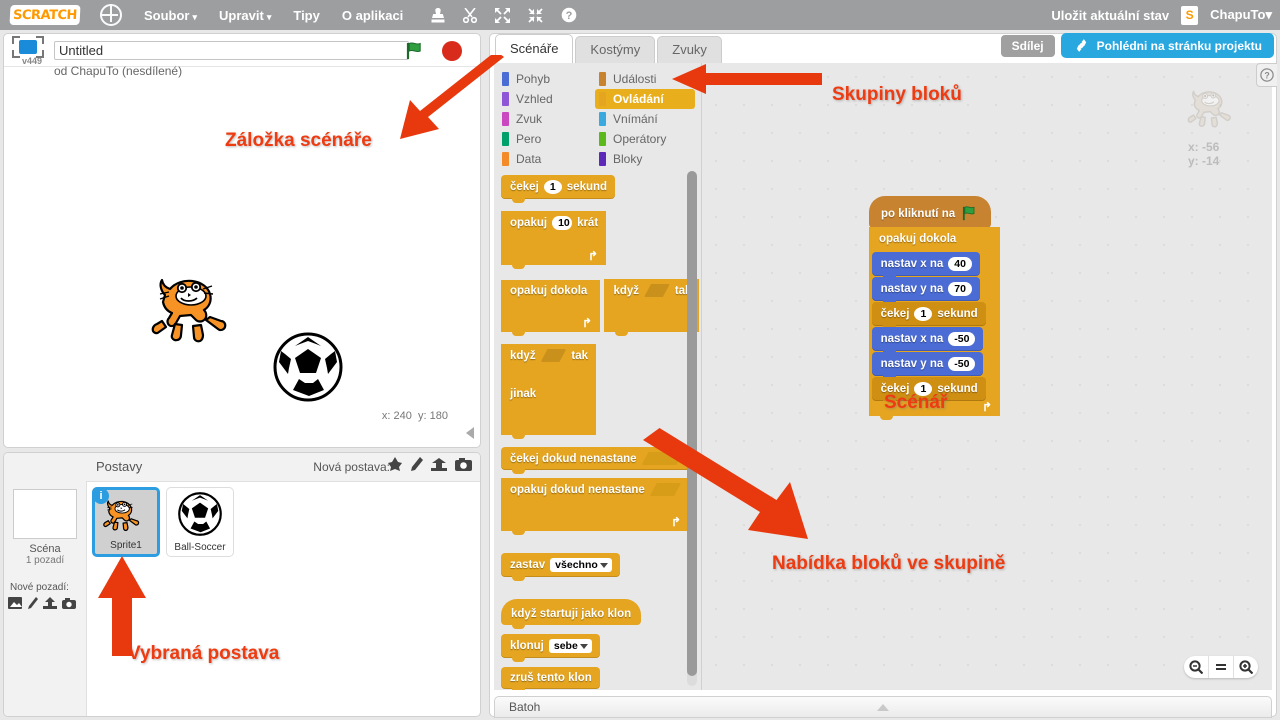 Image resolution: width=1280 pixels, height=720 pixels. Describe the element at coordinates (39, 587) in the screenshot. I see `new-backdrop-label: Nové pozadí:` at that location.